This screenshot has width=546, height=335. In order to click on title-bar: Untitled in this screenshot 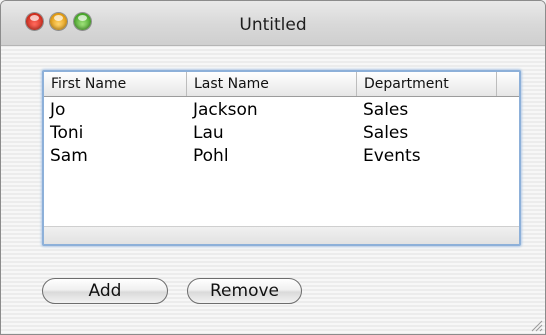, I will do `click(273, 23)`.